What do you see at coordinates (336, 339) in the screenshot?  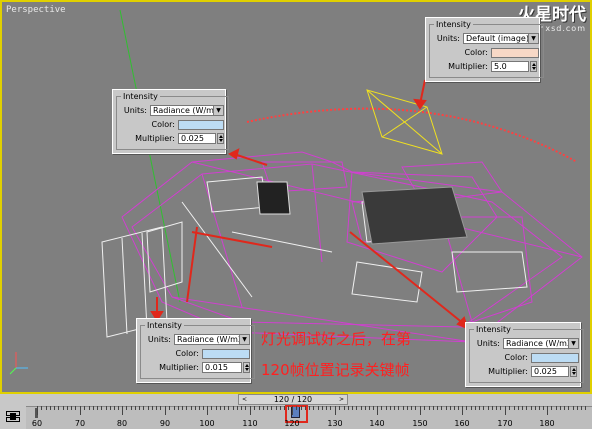 I see `caption-line-1: 灯光调试好之后，在第` at bounding box center [336, 339].